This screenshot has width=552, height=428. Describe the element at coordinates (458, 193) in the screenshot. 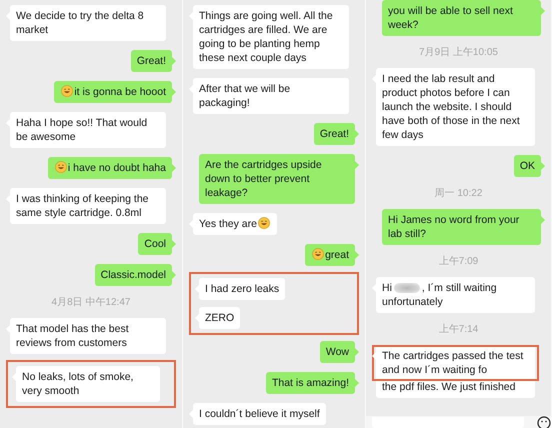

I see `timestamp: 周一 10:22` at that location.